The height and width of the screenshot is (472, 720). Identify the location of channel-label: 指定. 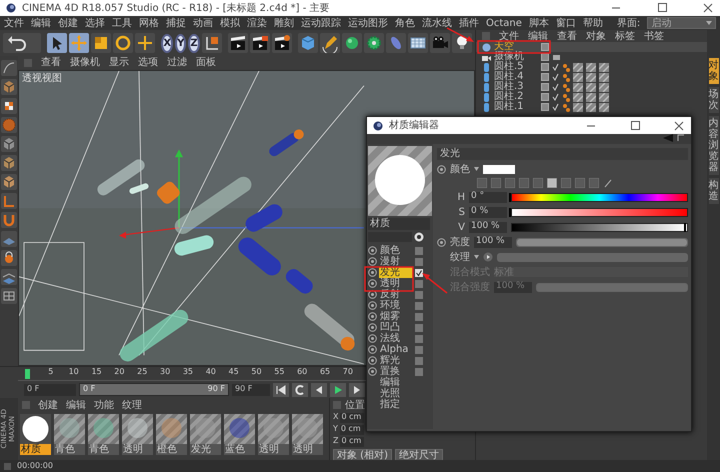
(400, 404).